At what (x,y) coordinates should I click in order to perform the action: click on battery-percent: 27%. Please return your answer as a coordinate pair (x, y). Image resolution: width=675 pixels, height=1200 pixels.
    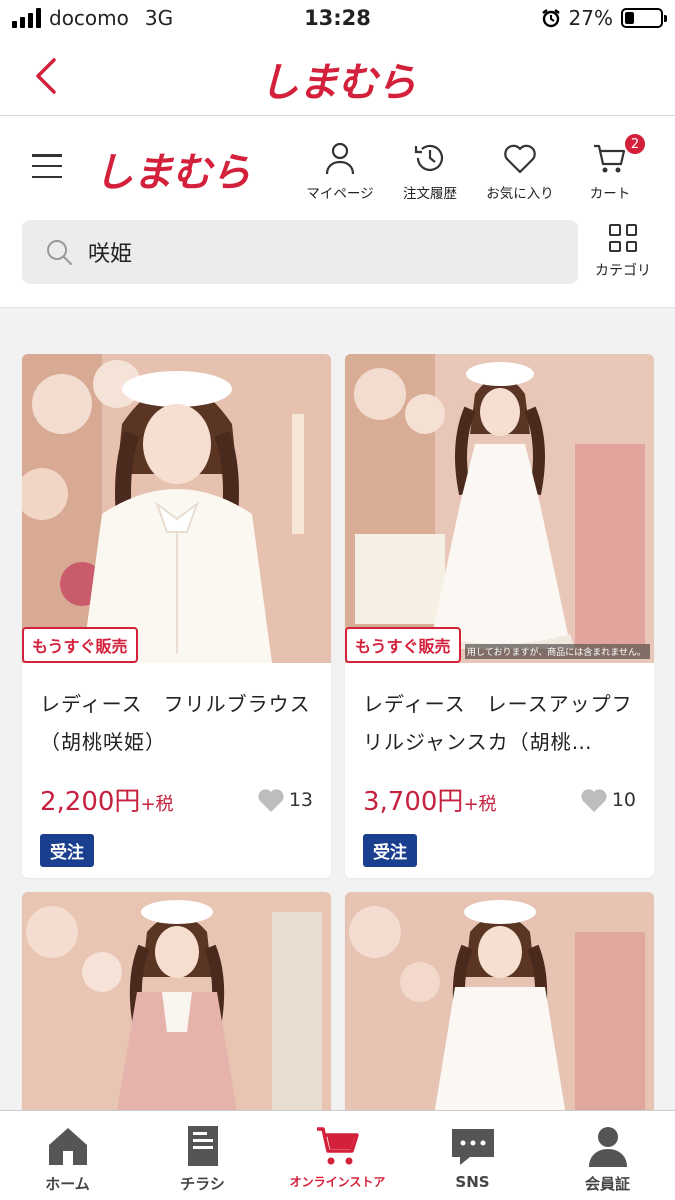
    Looking at the image, I should click on (590, 18).